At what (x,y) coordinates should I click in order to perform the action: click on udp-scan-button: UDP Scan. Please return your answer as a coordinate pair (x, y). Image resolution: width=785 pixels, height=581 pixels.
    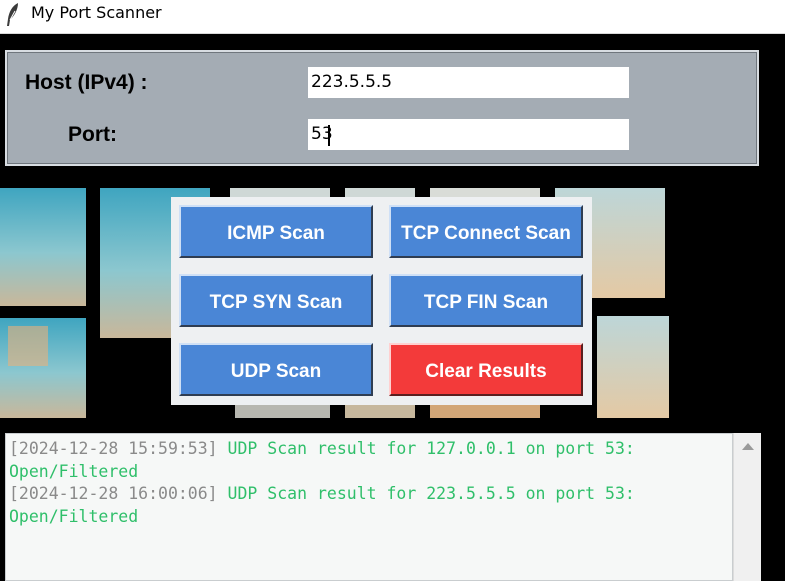
    Looking at the image, I should click on (276, 369).